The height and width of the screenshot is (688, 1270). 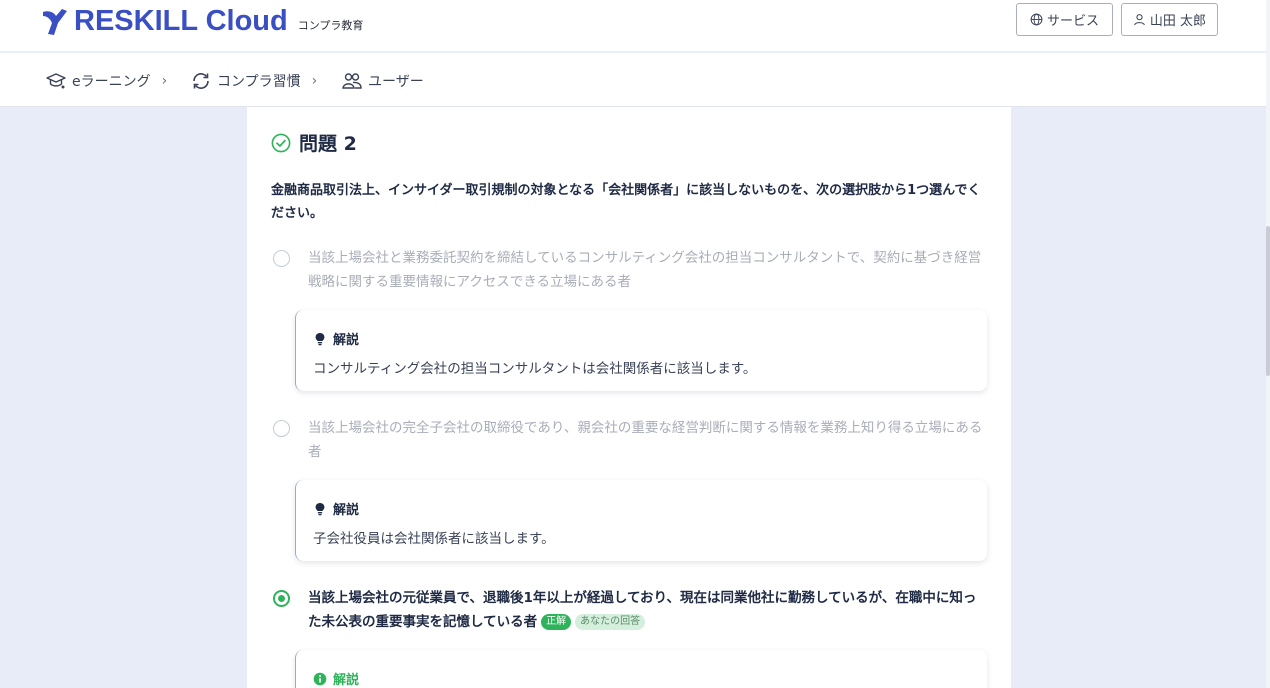 I want to click on logo-subtitle: コンプラ教育, so click(x=330, y=25).